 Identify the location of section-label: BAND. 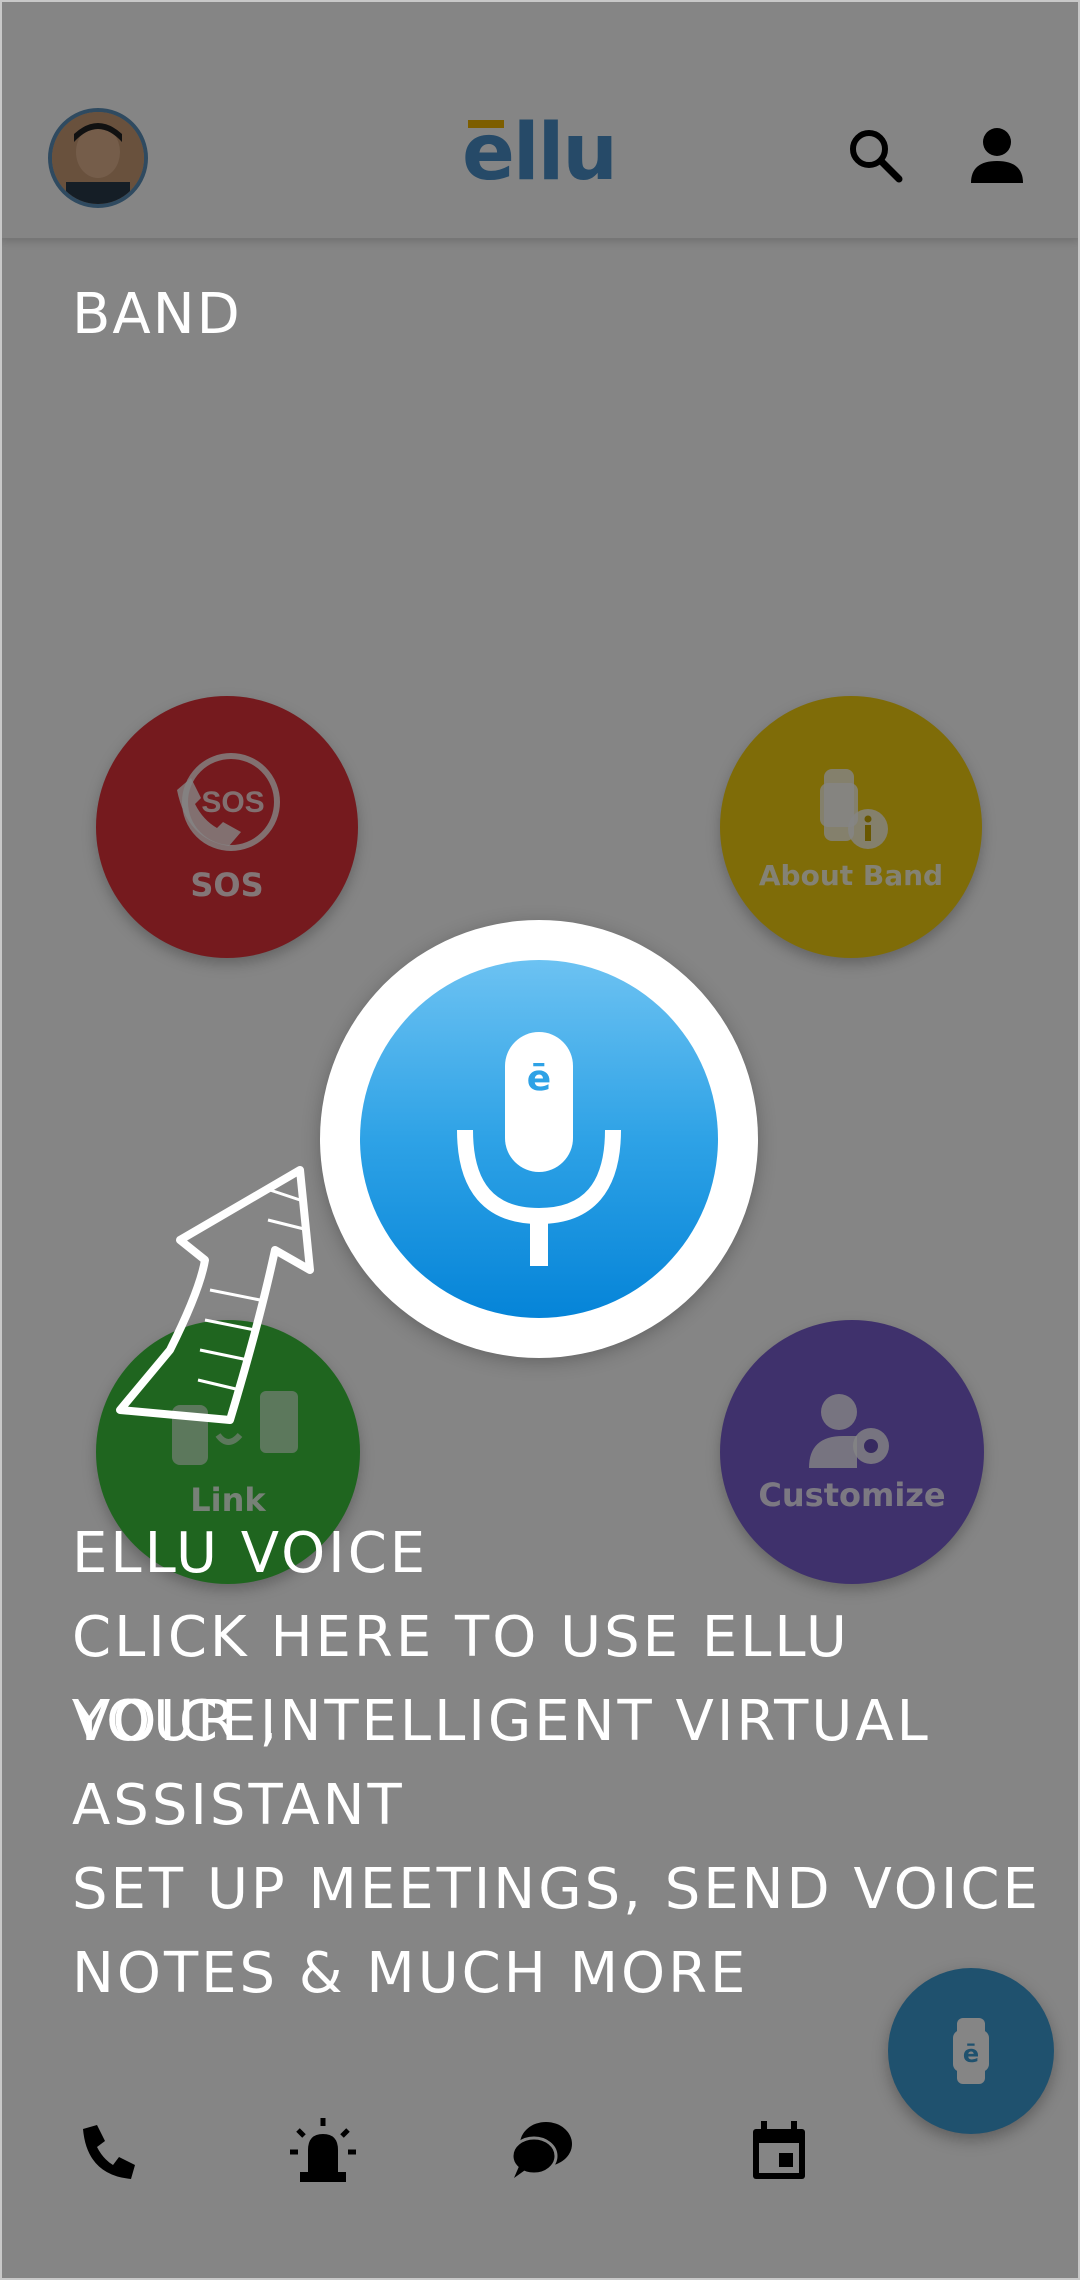
(157, 314).